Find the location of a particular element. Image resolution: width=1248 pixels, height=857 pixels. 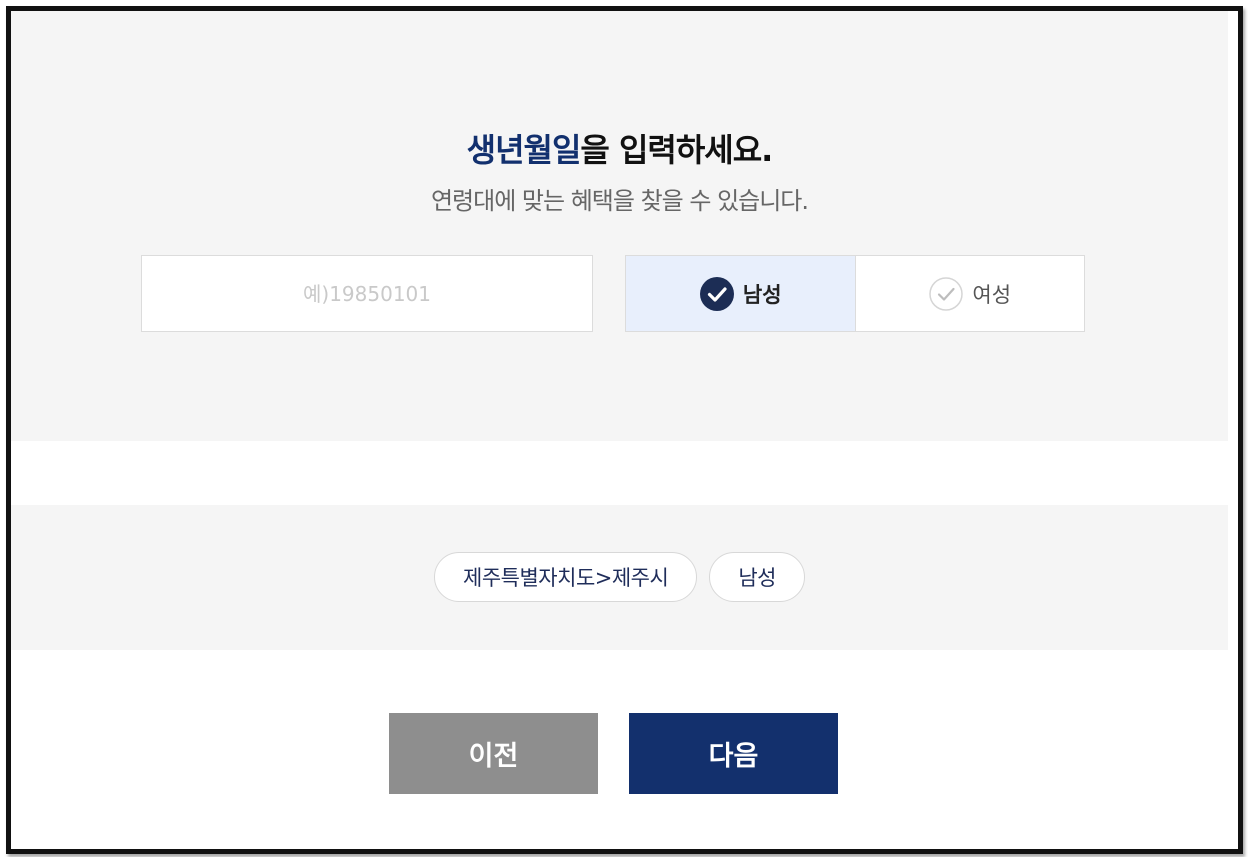

selected-chips: 제주특별자치도>제주시 남성 is located at coordinates (619, 577).